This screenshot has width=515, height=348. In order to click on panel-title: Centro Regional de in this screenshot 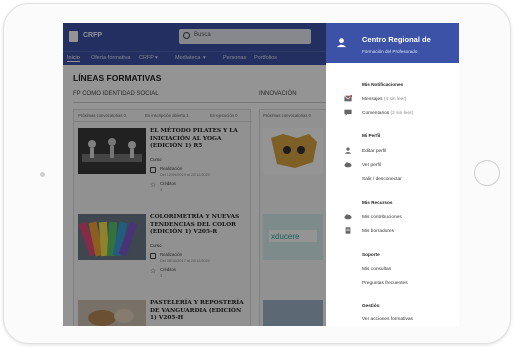, I will do `click(396, 39)`.